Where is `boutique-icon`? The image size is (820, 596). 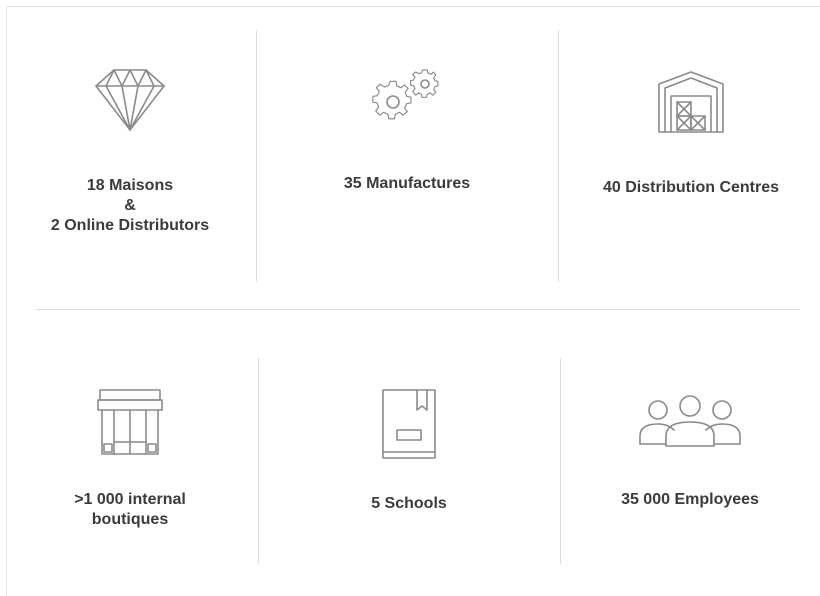 boutique-icon is located at coordinates (130, 422).